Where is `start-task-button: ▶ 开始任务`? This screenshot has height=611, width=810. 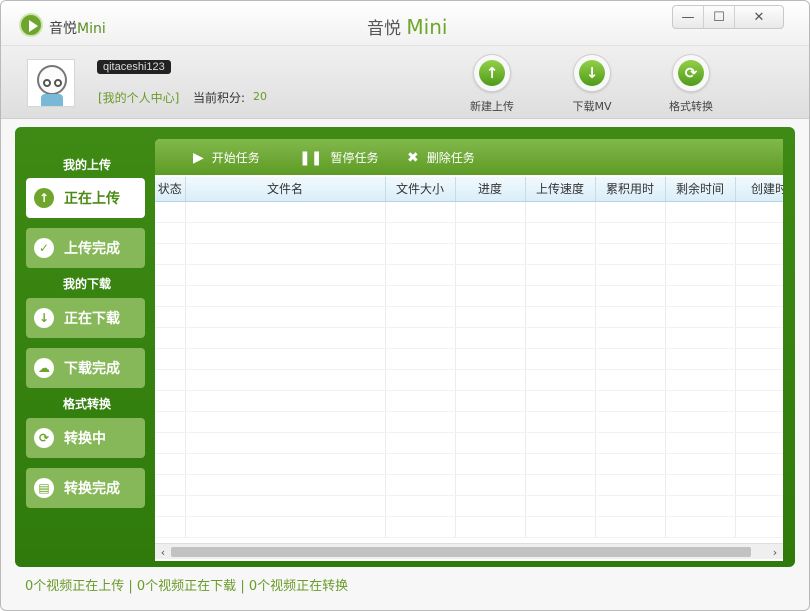 start-task-button: ▶ 开始任务 is located at coordinates (226, 157).